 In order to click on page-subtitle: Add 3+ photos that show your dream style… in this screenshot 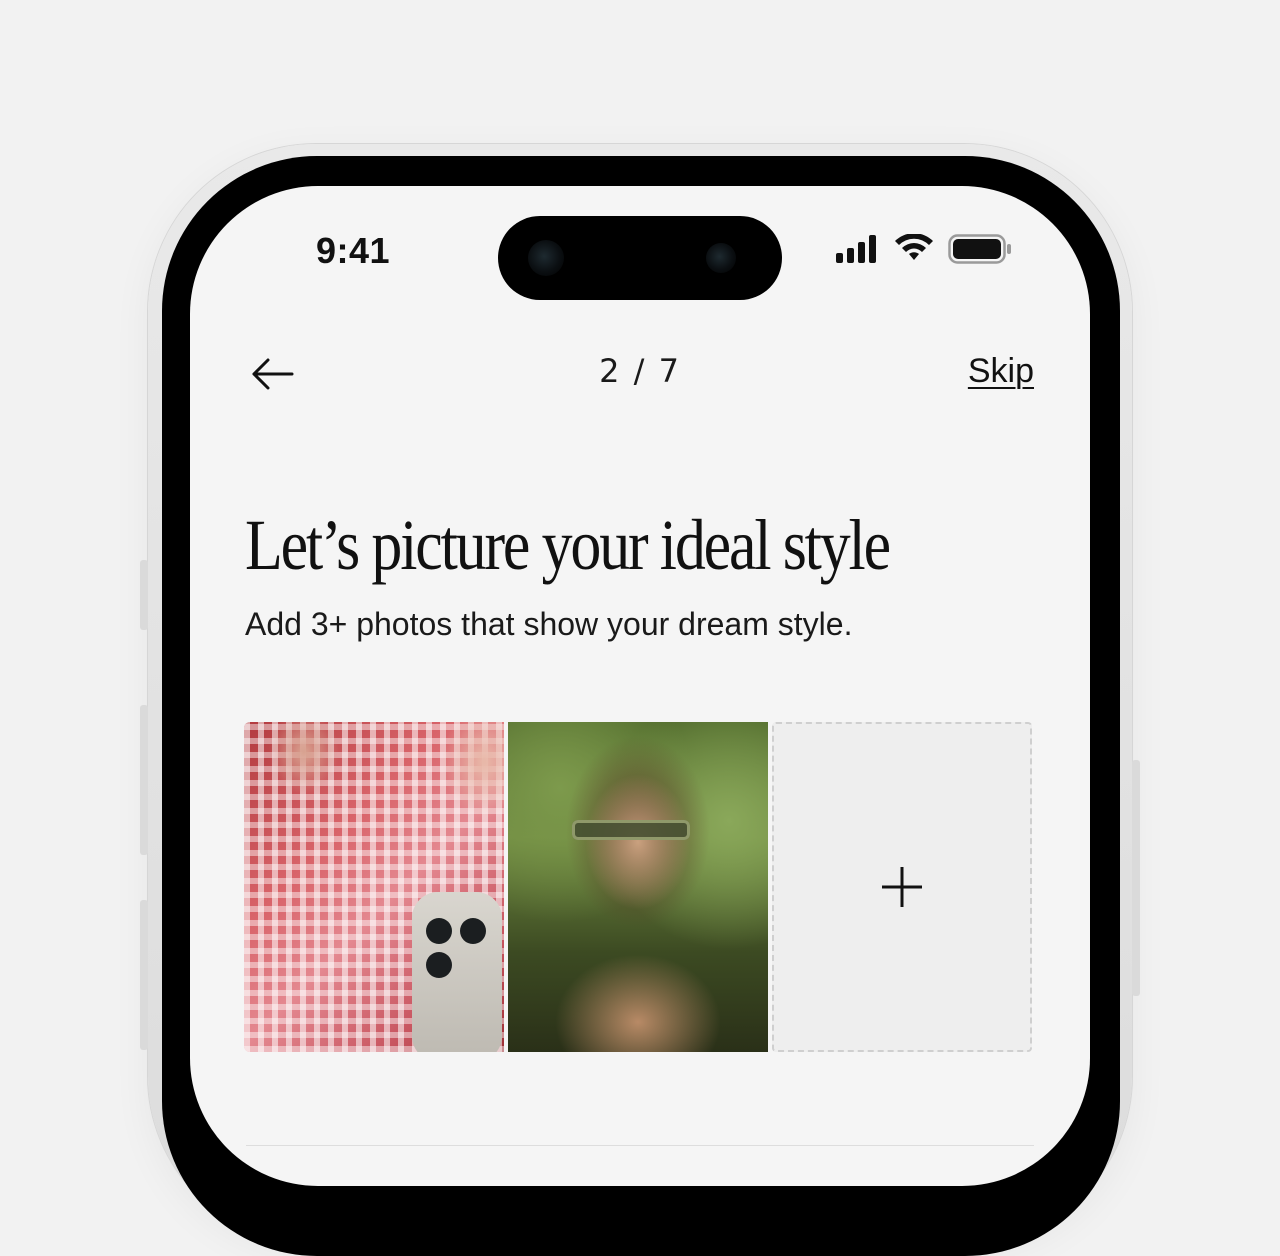, I will do `click(549, 624)`.